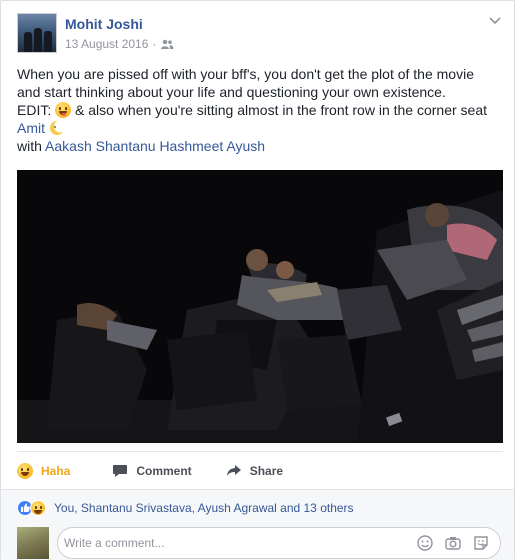 This screenshot has height=560, width=515. What do you see at coordinates (104, 24) in the screenshot?
I see `author-name: Mohit Joshi` at bounding box center [104, 24].